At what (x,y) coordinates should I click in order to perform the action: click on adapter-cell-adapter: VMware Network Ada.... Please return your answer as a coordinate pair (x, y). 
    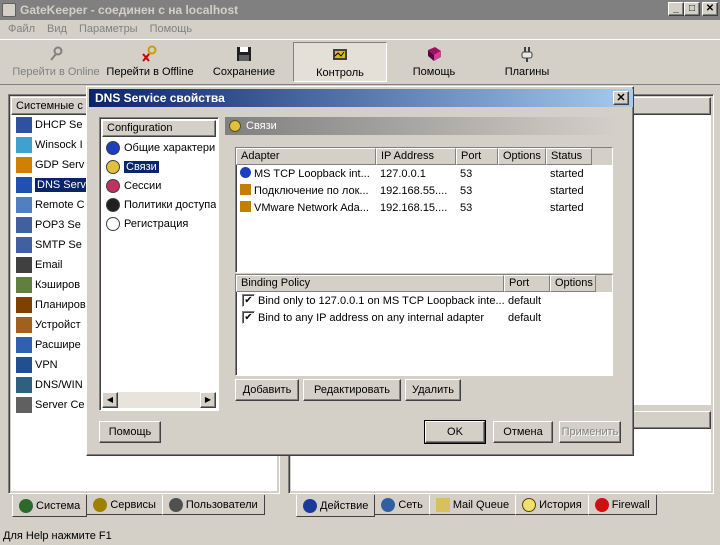
    Looking at the image, I should click on (306, 207).